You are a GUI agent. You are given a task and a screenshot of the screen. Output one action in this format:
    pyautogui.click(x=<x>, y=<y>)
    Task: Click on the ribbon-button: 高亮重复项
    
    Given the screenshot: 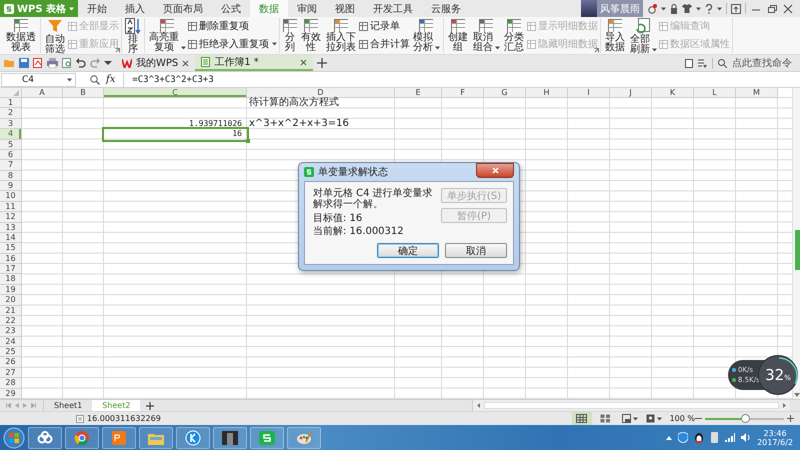 What is the action you would take?
    pyautogui.click(x=167, y=35)
    